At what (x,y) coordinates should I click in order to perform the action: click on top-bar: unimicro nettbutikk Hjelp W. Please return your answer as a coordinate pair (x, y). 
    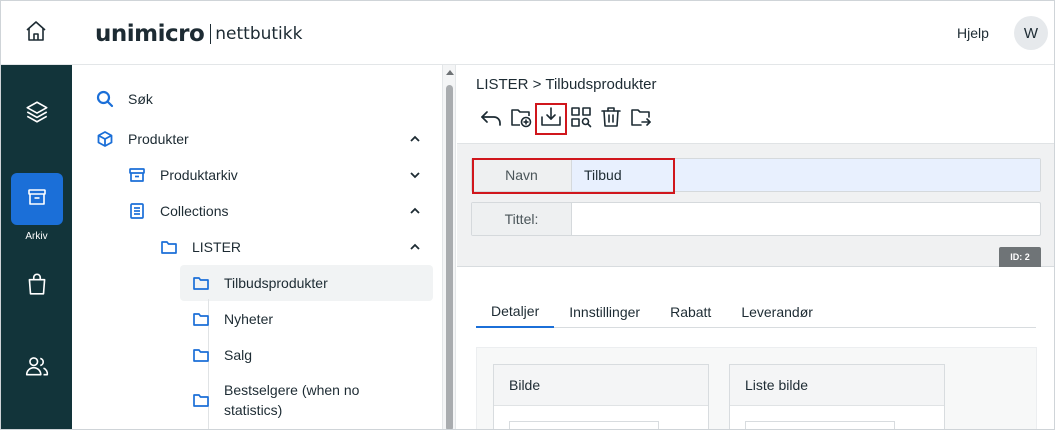
    Looking at the image, I should click on (527, 33).